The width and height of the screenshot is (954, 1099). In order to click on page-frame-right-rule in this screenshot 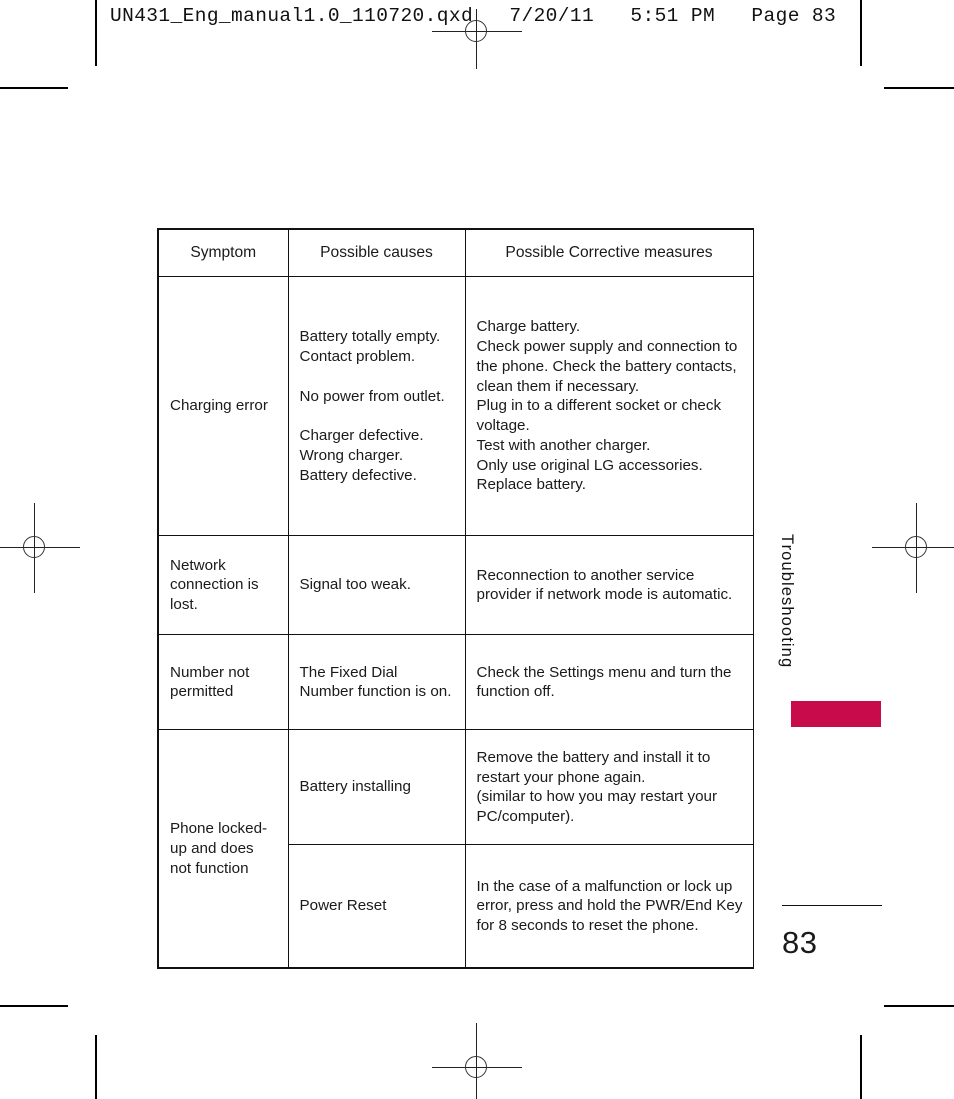, I will do `click(860, 33)`.